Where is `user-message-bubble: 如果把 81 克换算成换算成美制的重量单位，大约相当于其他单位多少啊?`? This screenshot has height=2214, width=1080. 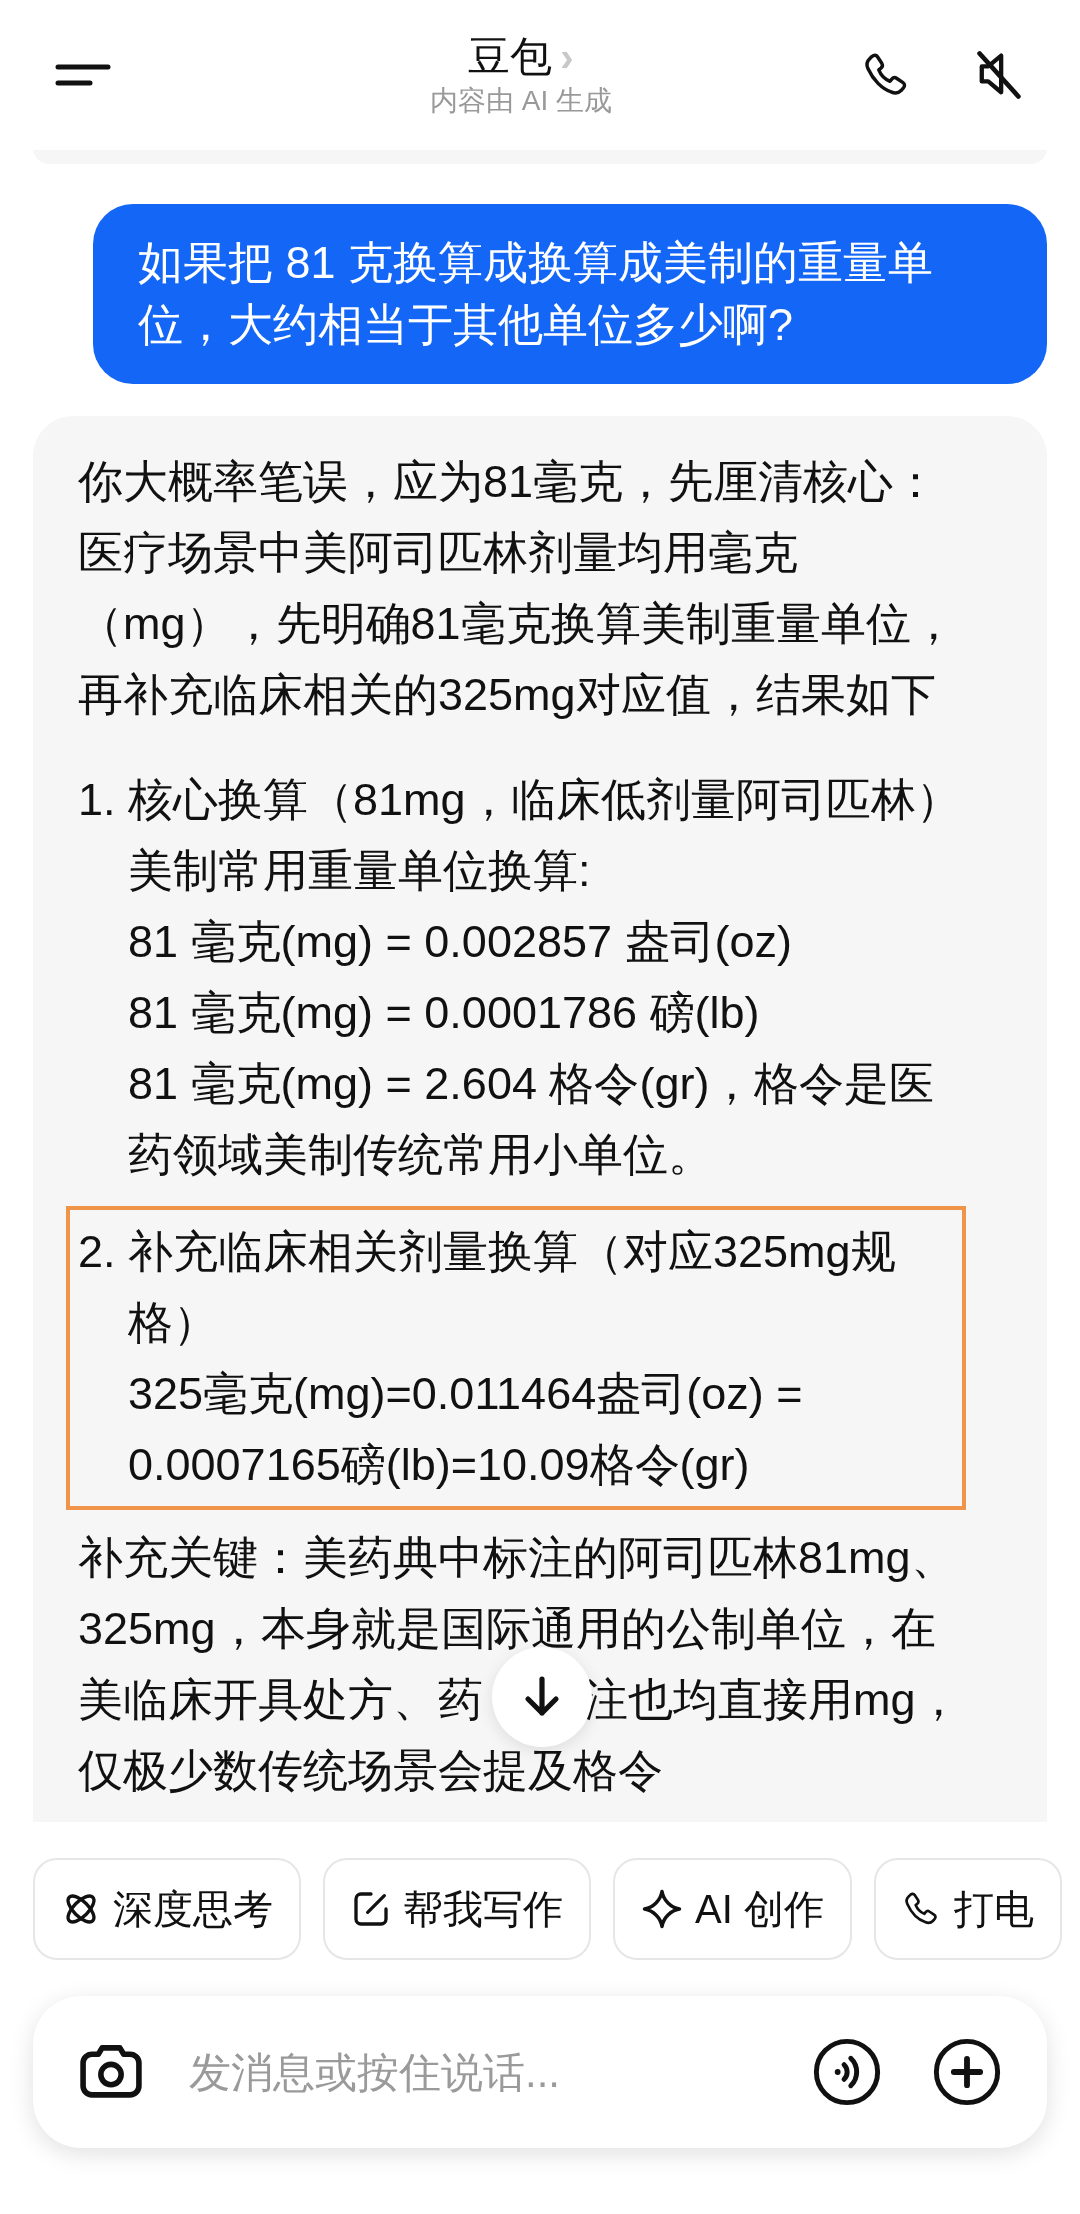
user-message-bubble: 如果把 81 克换算成换算成美制的重量单位，大约相当于其他单位多少啊? is located at coordinates (570, 294).